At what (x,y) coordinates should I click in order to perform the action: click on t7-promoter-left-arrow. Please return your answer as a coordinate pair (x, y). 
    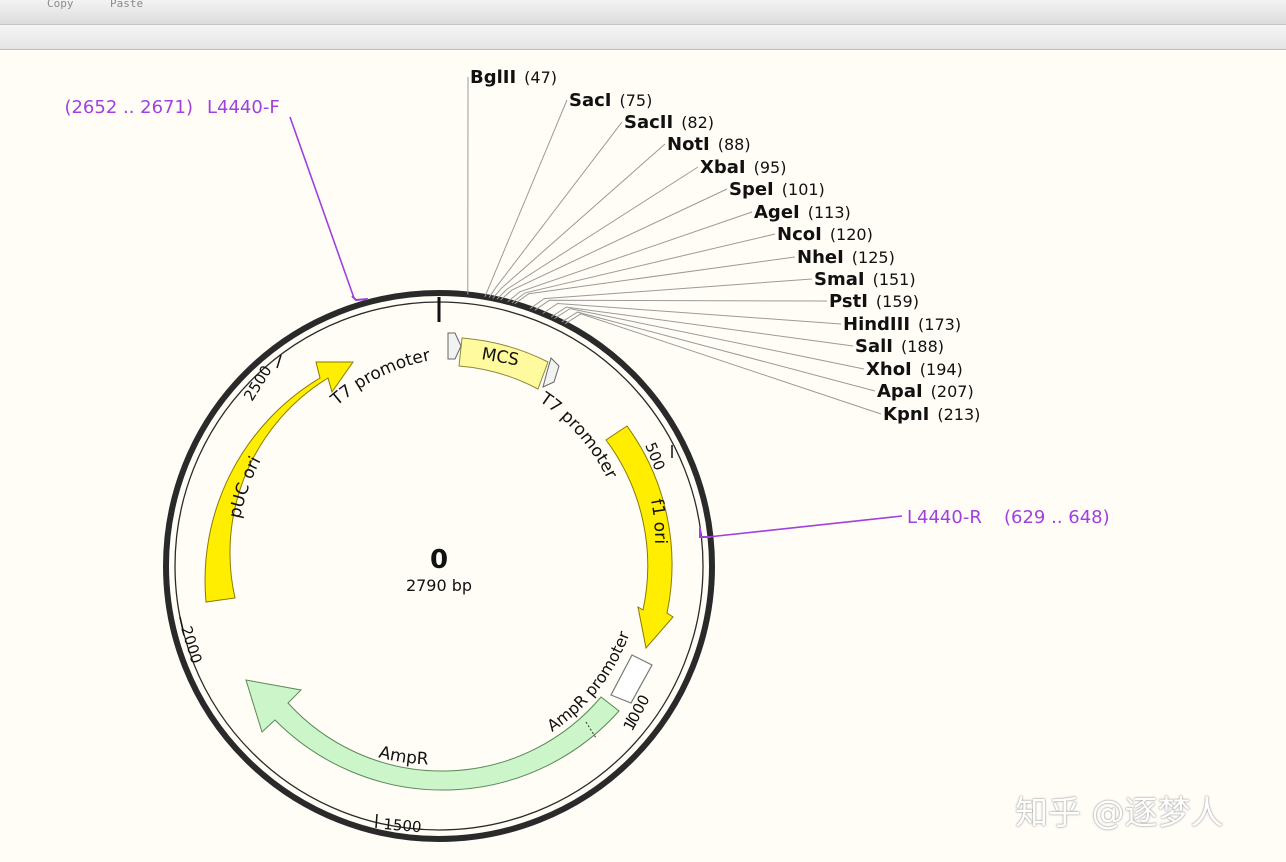
    Looking at the image, I should click on (454, 346).